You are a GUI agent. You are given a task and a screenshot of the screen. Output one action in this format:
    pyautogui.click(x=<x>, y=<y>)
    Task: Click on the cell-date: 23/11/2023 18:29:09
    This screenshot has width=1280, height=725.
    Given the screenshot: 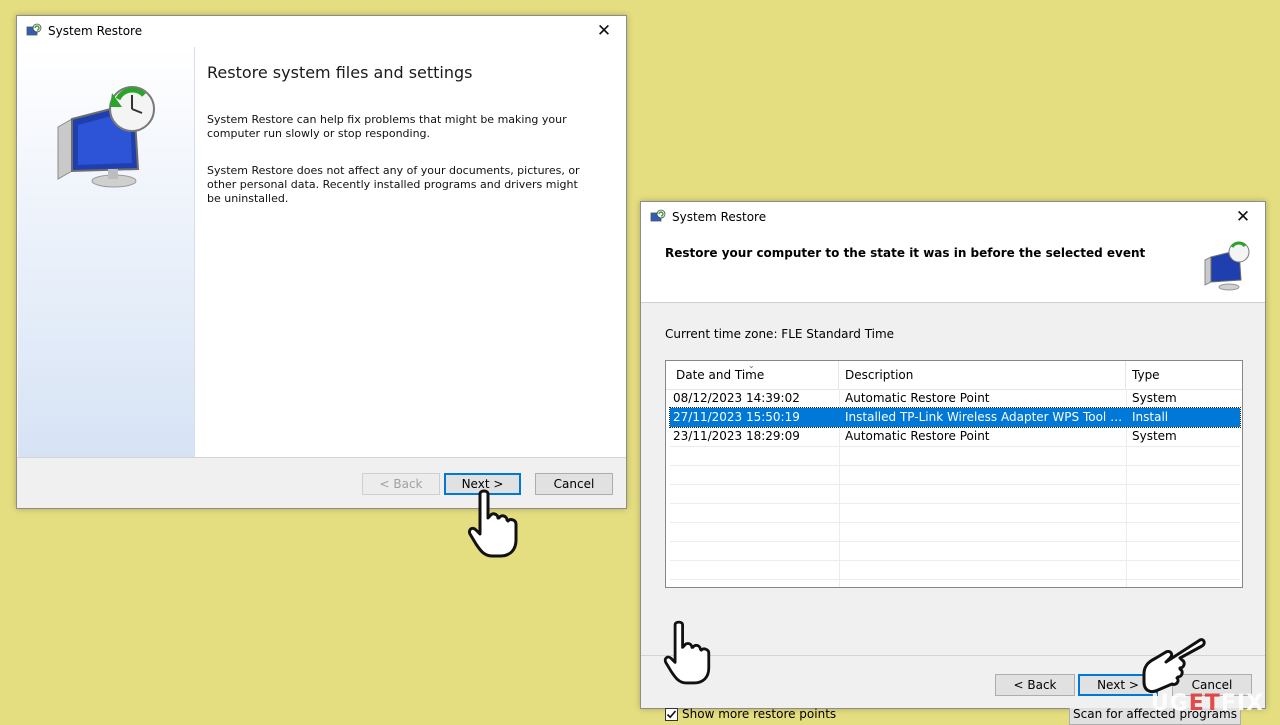 What is the action you would take?
    pyautogui.click(x=736, y=436)
    